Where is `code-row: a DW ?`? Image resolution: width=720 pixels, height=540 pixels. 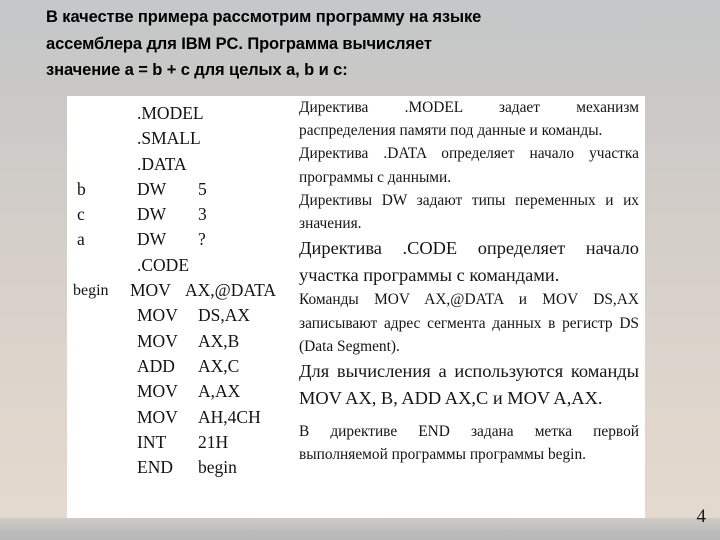
code-row: a DW ? is located at coordinates (186, 239).